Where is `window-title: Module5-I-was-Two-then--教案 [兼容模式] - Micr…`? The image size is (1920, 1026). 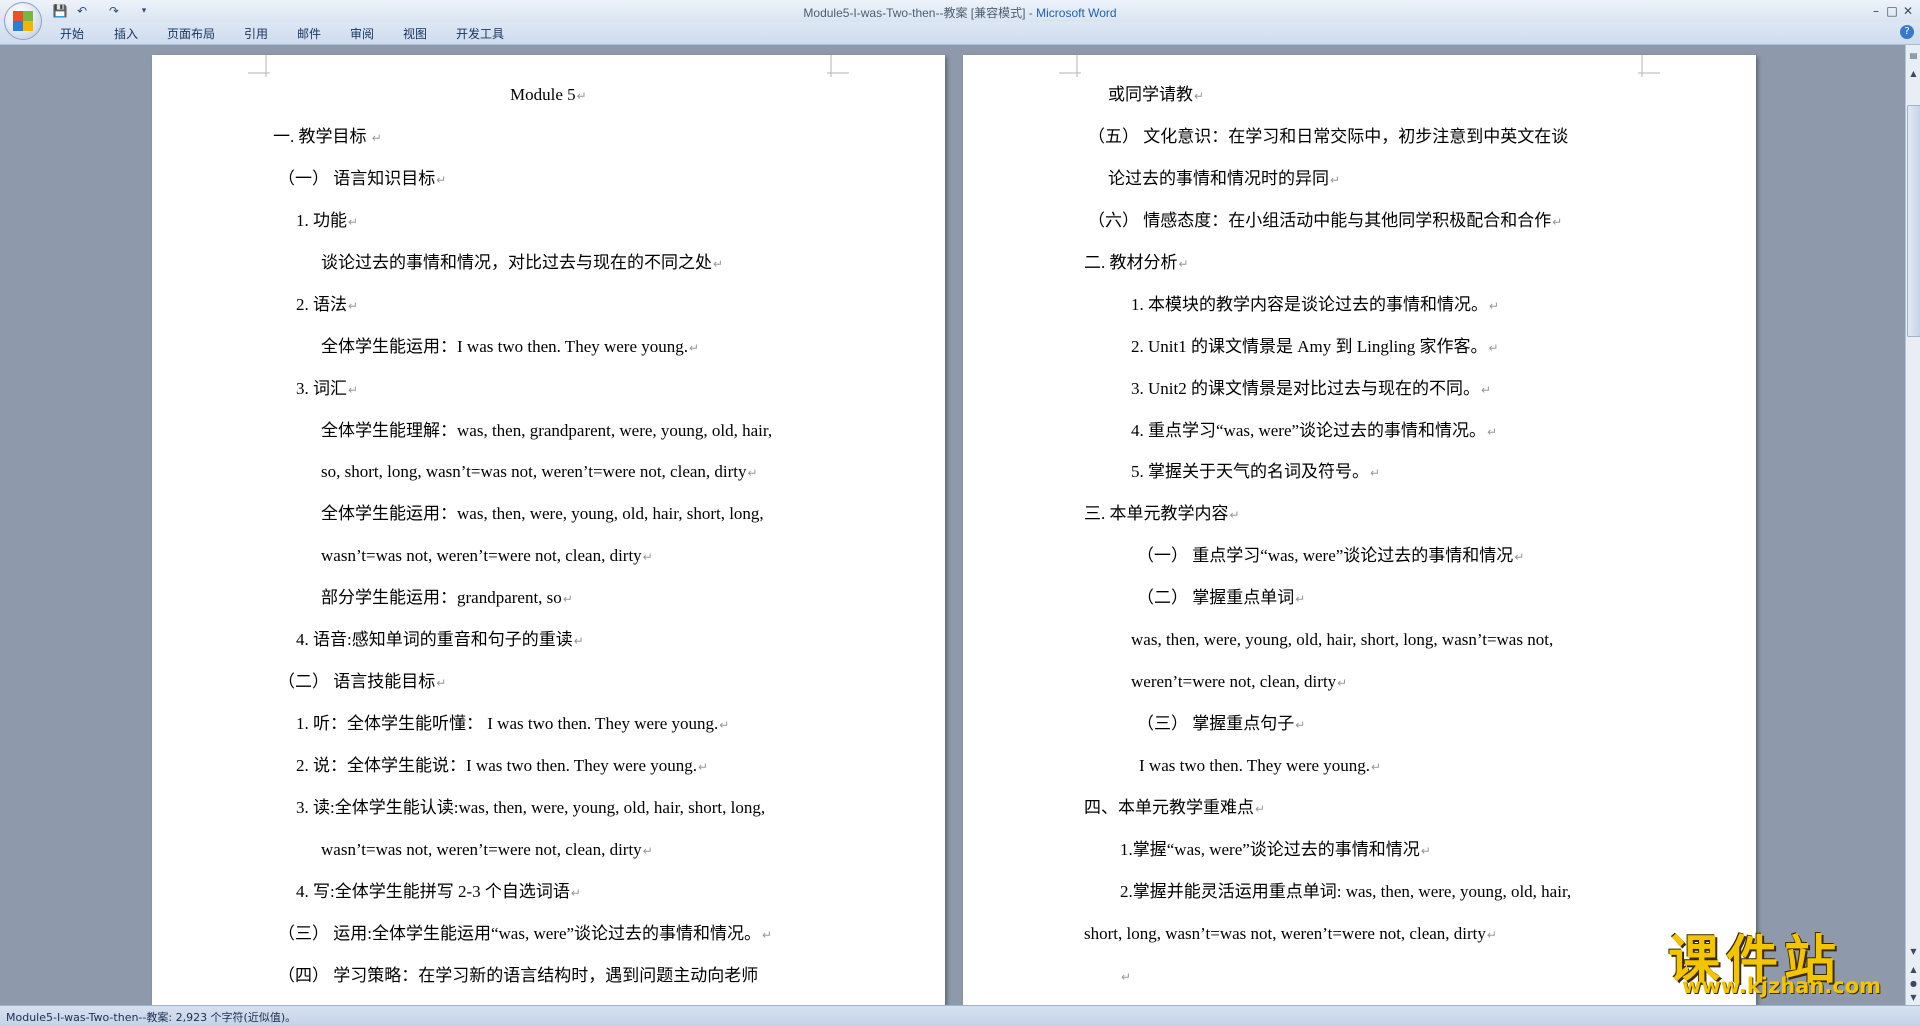
window-title: Module5-I-was-Two-then--教案 [兼容模式] - Micr… is located at coordinates (960, 12).